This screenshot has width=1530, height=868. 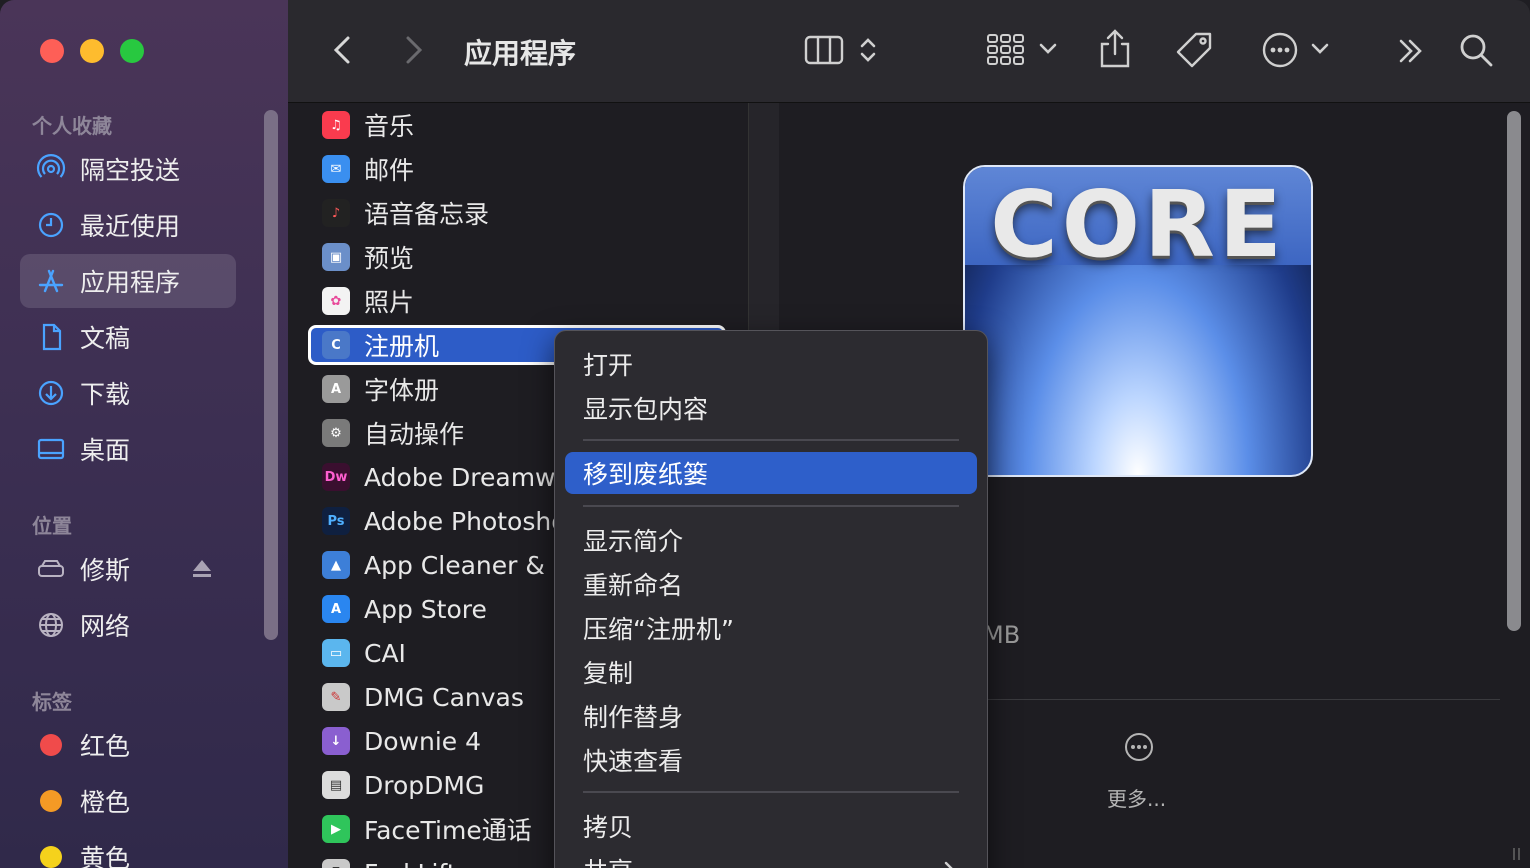 What do you see at coordinates (517, 125) in the screenshot?
I see `list-item: ♫ 音乐` at bounding box center [517, 125].